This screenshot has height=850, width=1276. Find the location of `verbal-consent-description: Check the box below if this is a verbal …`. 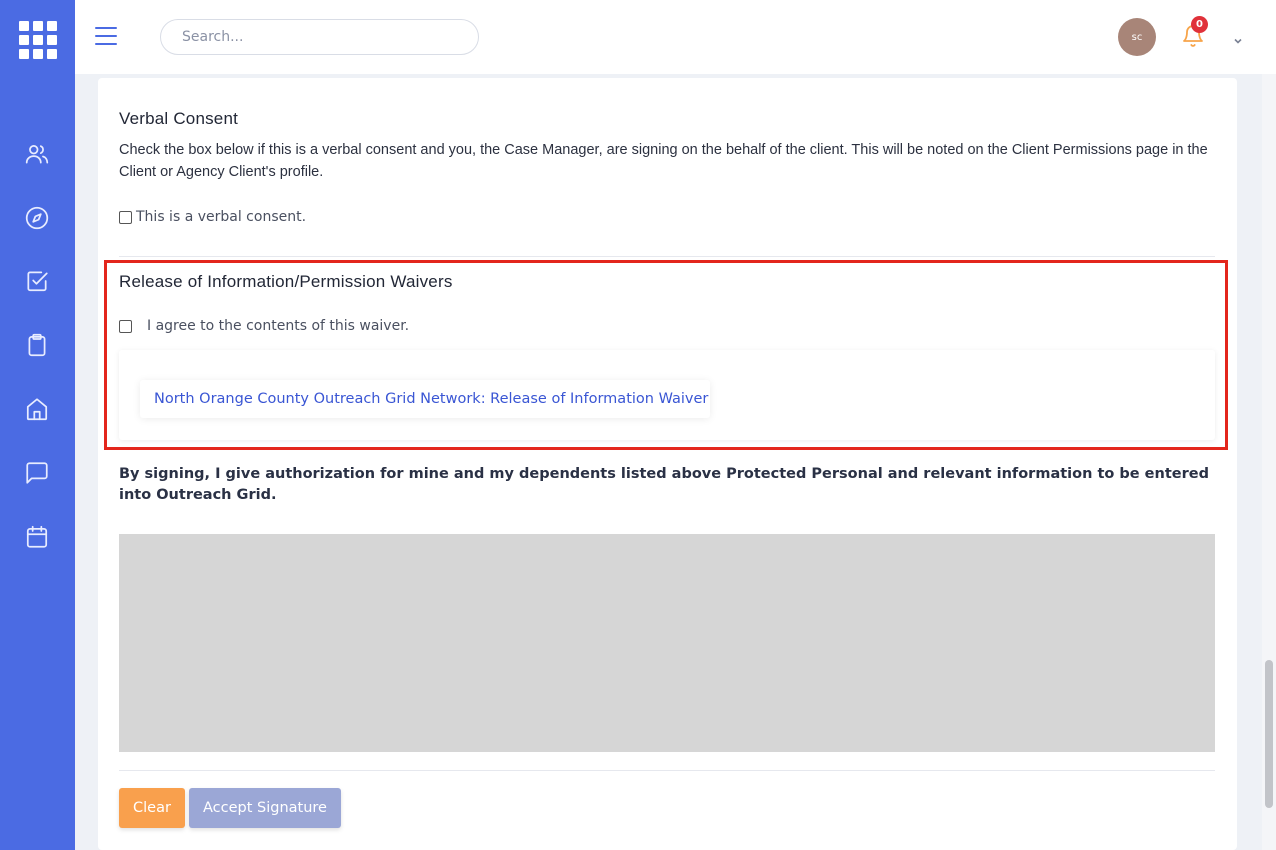

verbal-consent-description: Check the box below if this is a verbal … is located at coordinates (663, 161).